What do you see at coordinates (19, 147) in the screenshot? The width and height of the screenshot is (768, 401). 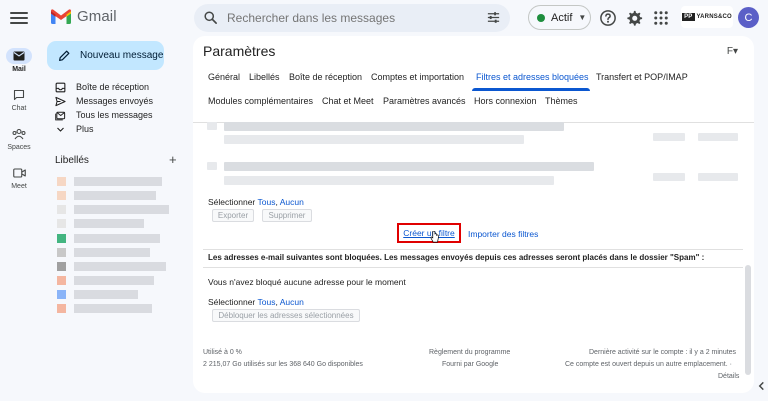 I see `rail-label: Spaces` at bounding box center [19, 147].